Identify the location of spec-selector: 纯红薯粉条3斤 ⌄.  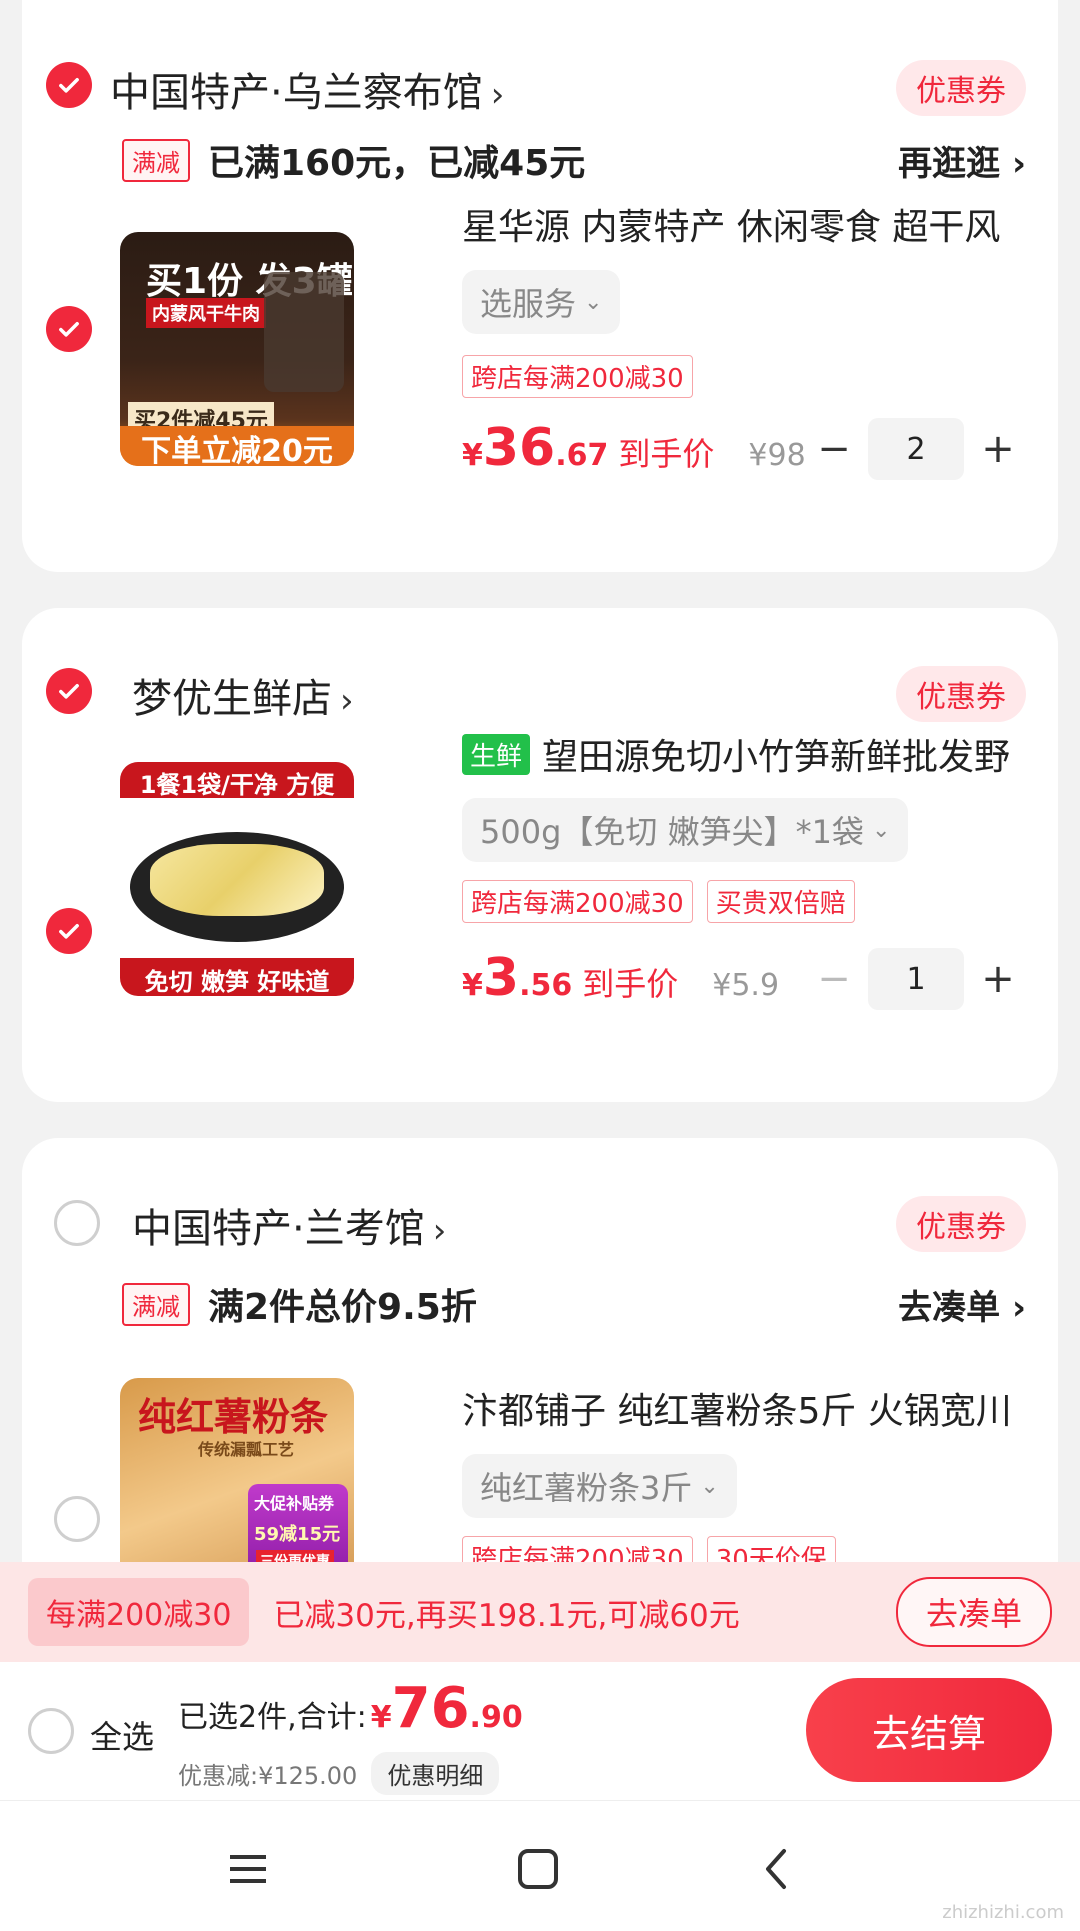
(599, 1486).